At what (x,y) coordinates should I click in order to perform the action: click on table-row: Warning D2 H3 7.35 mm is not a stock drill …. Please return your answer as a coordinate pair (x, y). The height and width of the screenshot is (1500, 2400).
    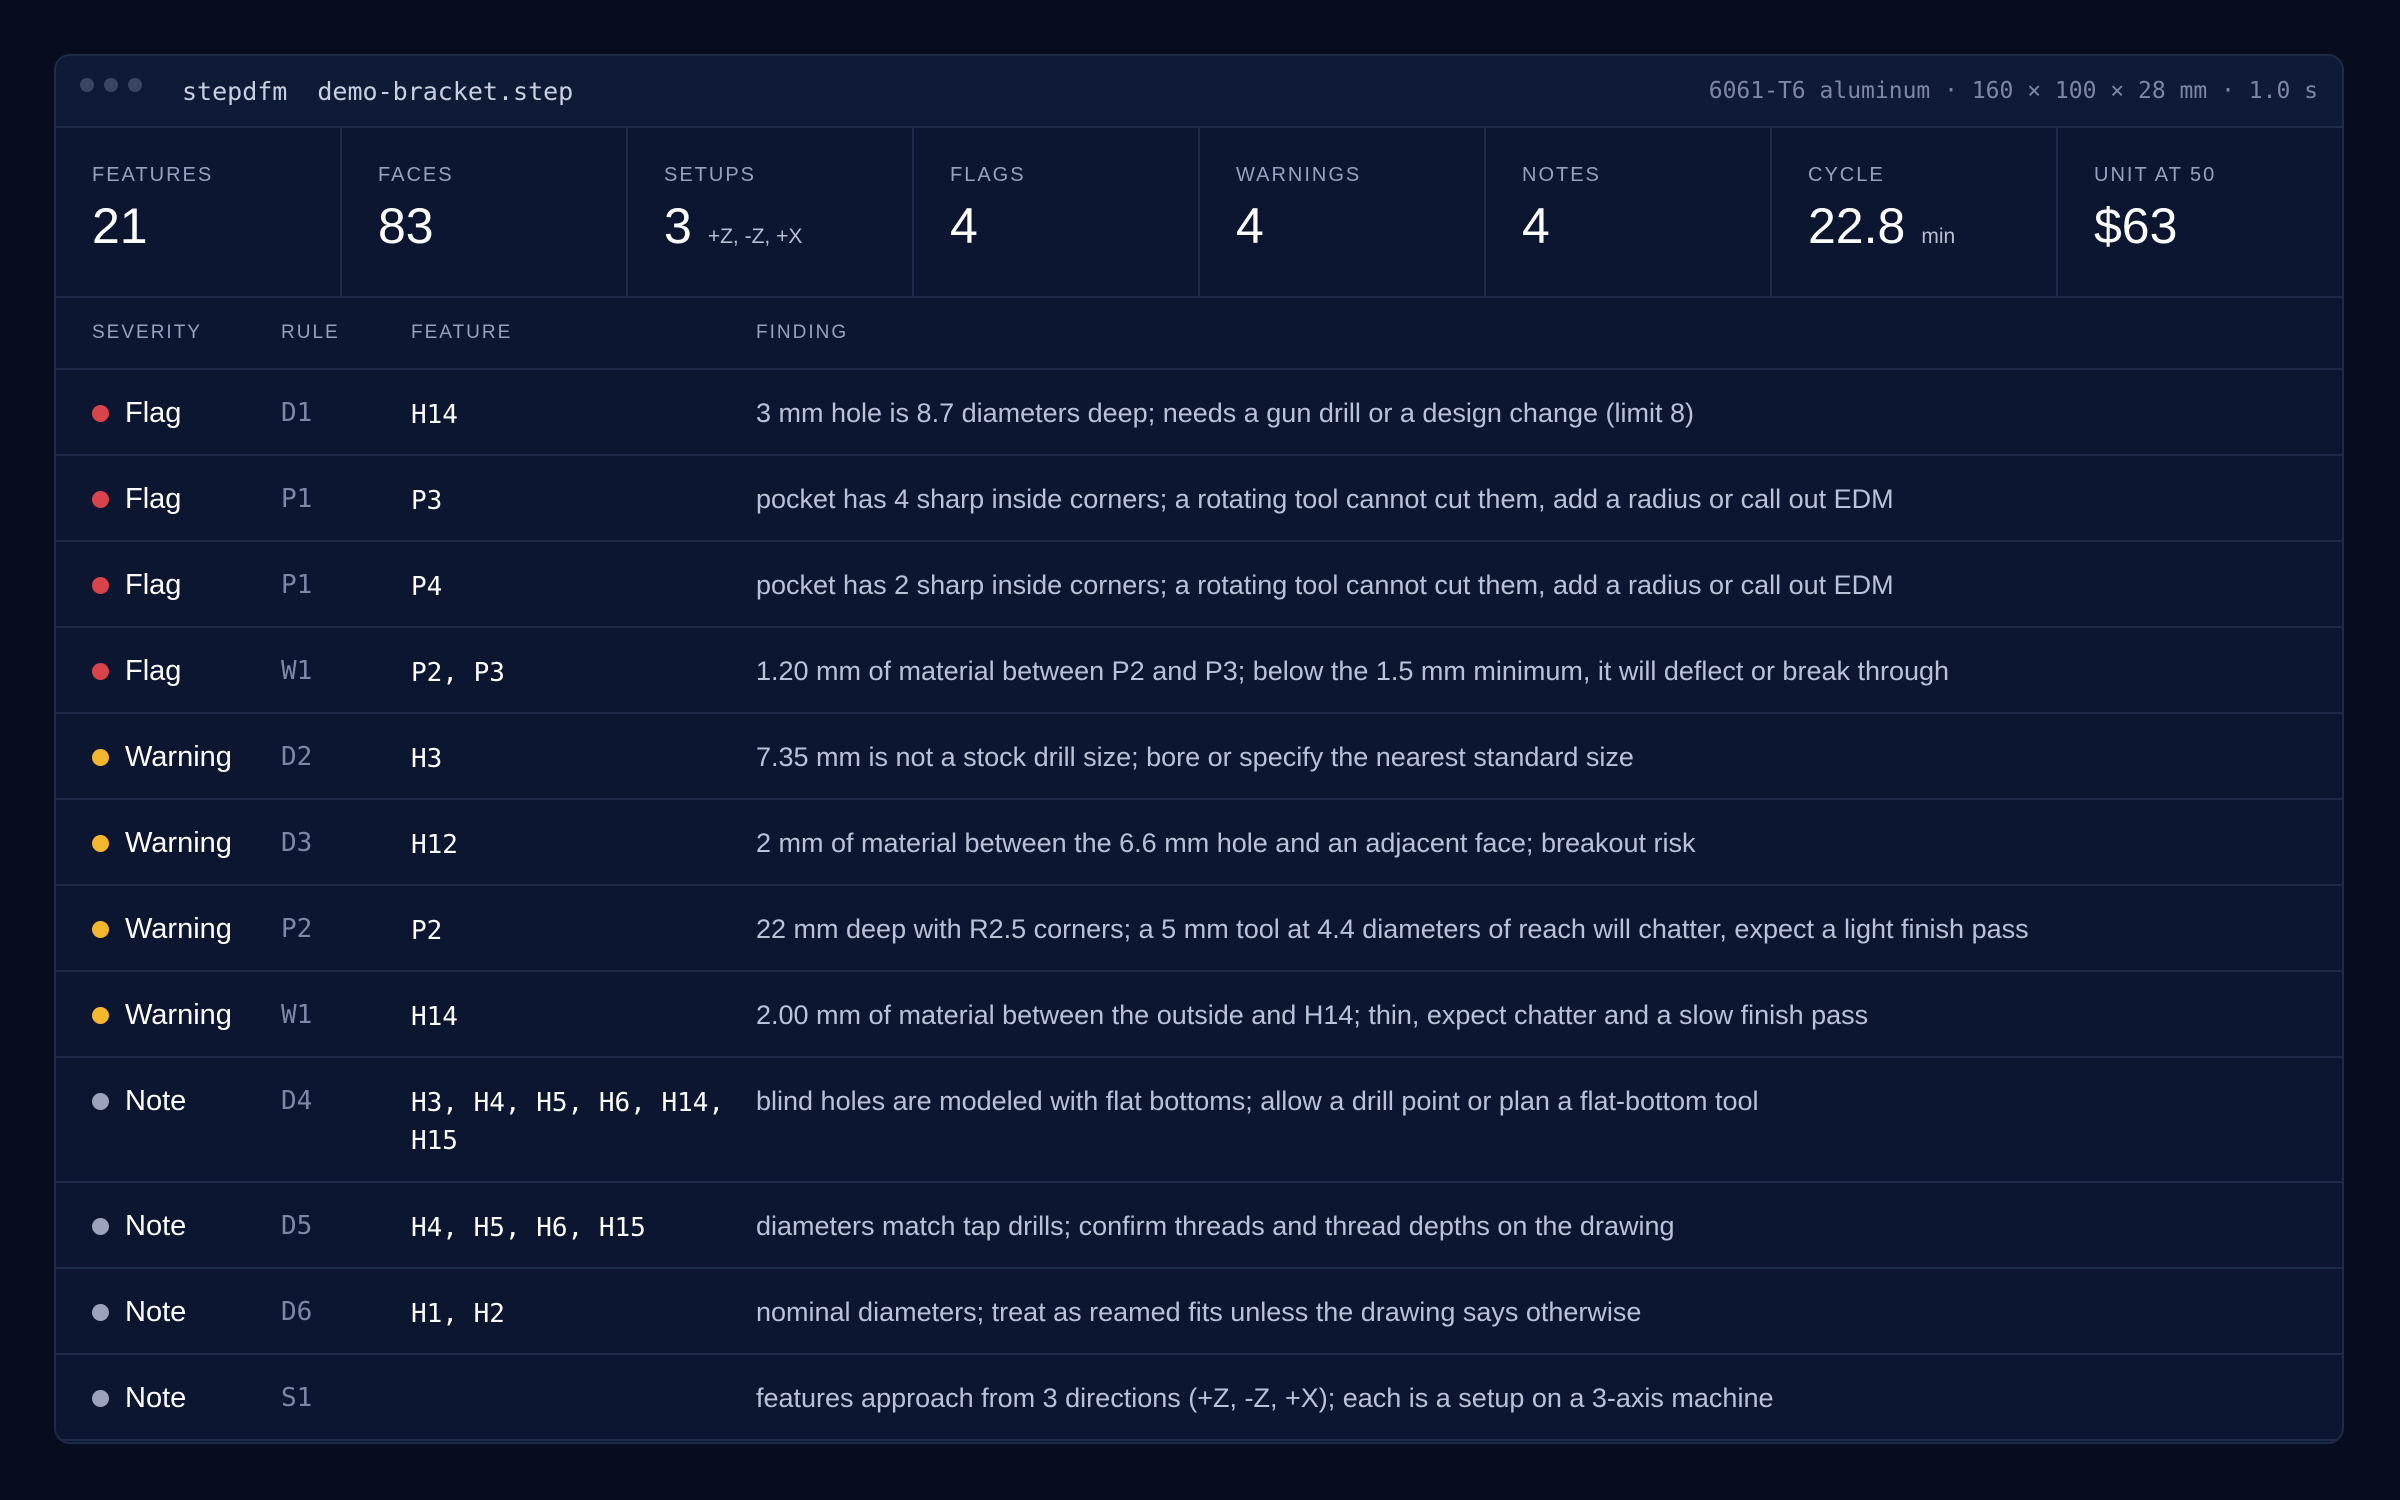
    Looking at the image, I should click on (1199, 757).